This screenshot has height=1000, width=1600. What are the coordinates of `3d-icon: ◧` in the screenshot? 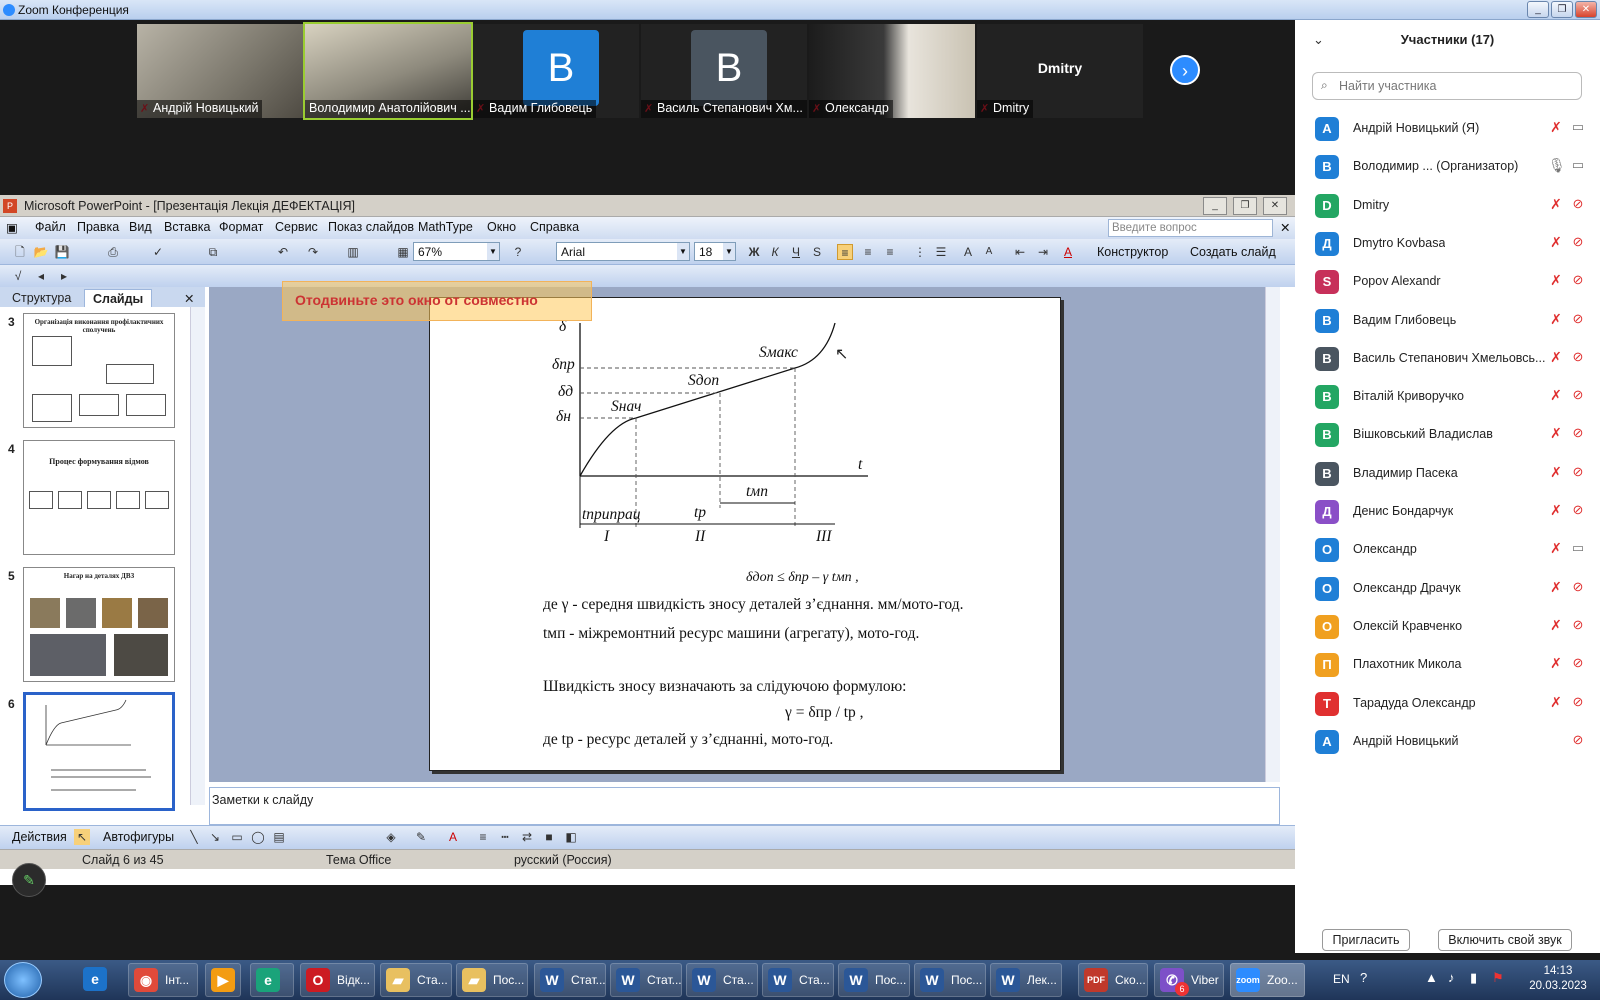 It's located at (571, 837).